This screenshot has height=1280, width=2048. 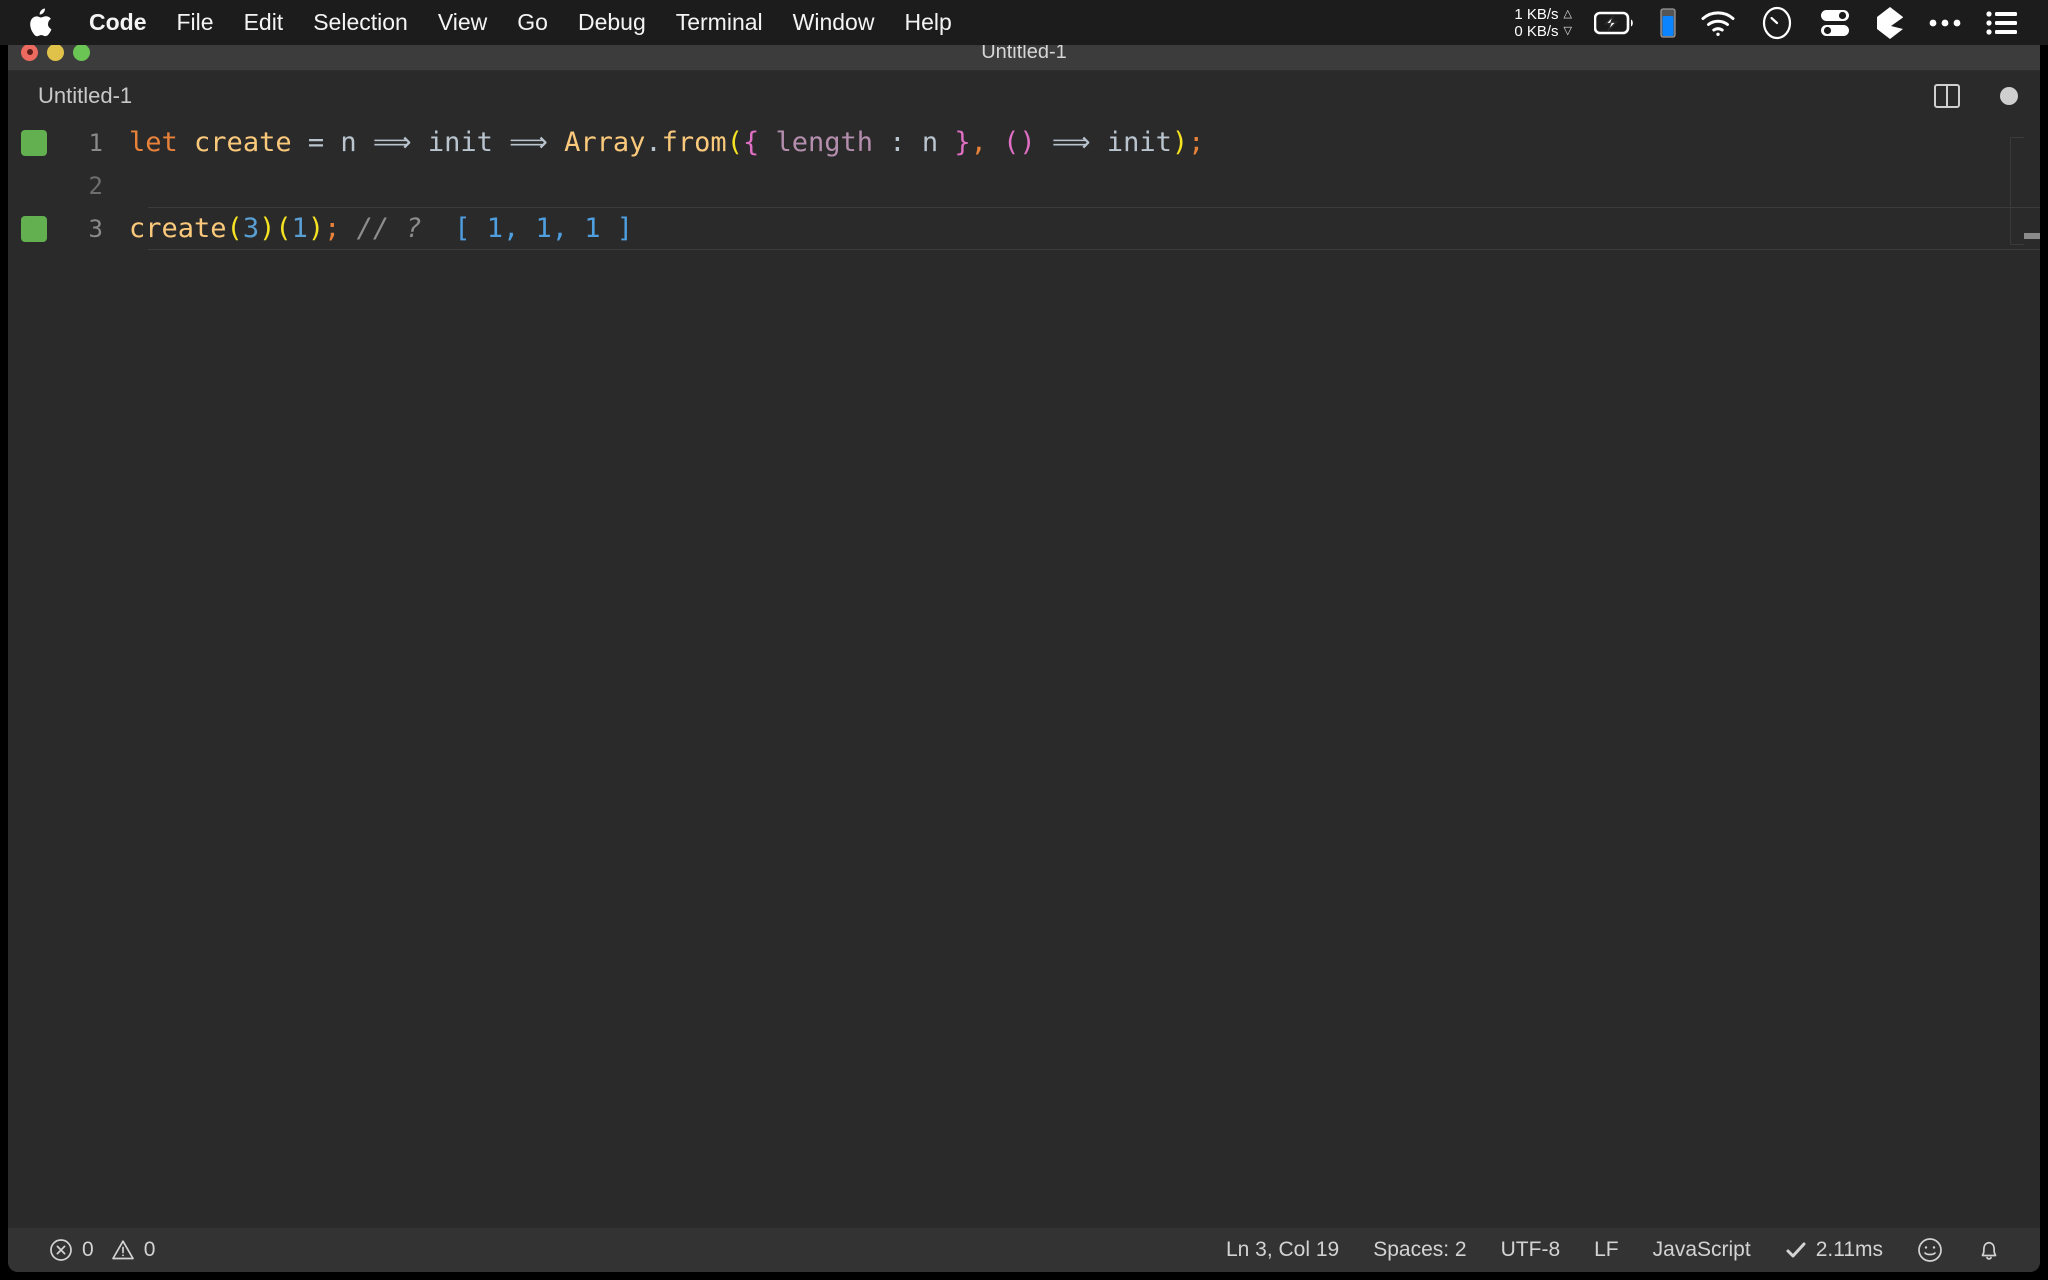 What do you see at coordinates (118, 22) in the screenshot?
I see `menu-code: Code` at bounding box center [118, 22].